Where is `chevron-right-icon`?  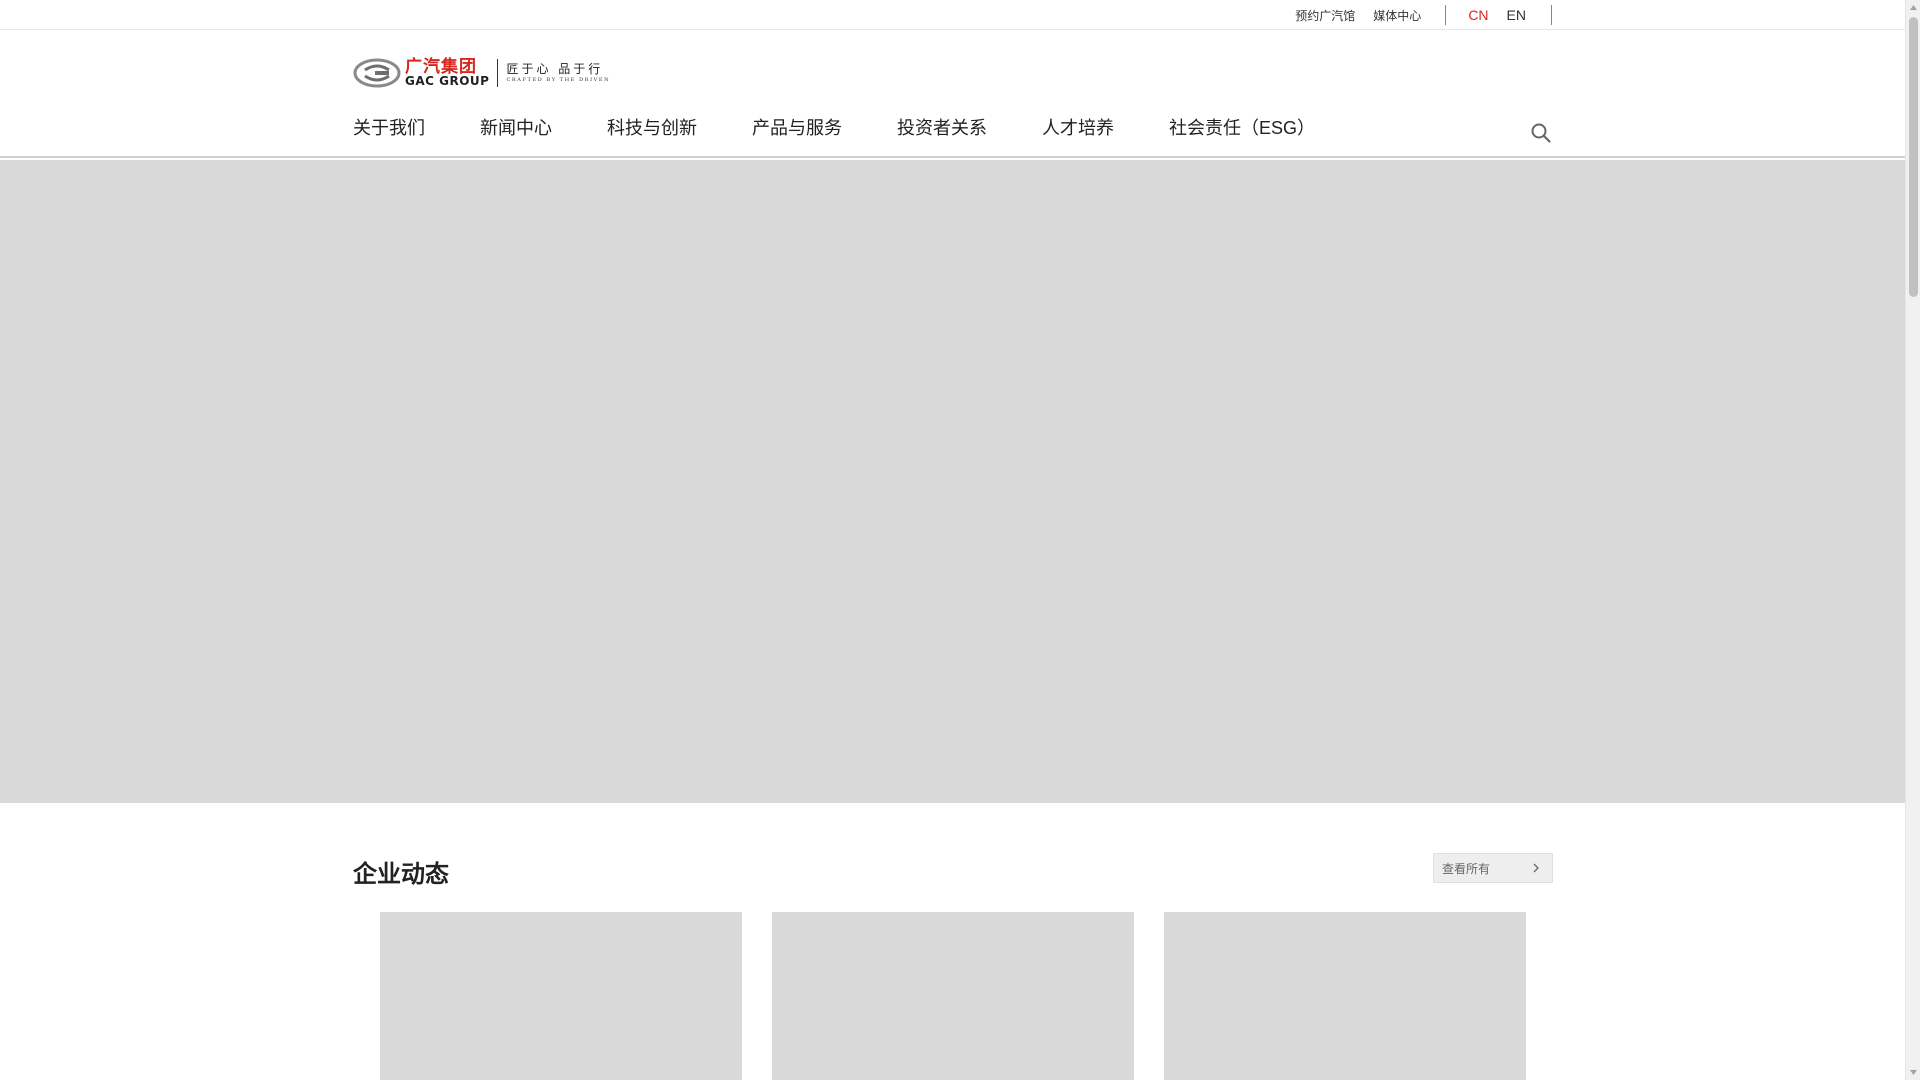 chevron-right-icon is located at coordinates (1536, 868).